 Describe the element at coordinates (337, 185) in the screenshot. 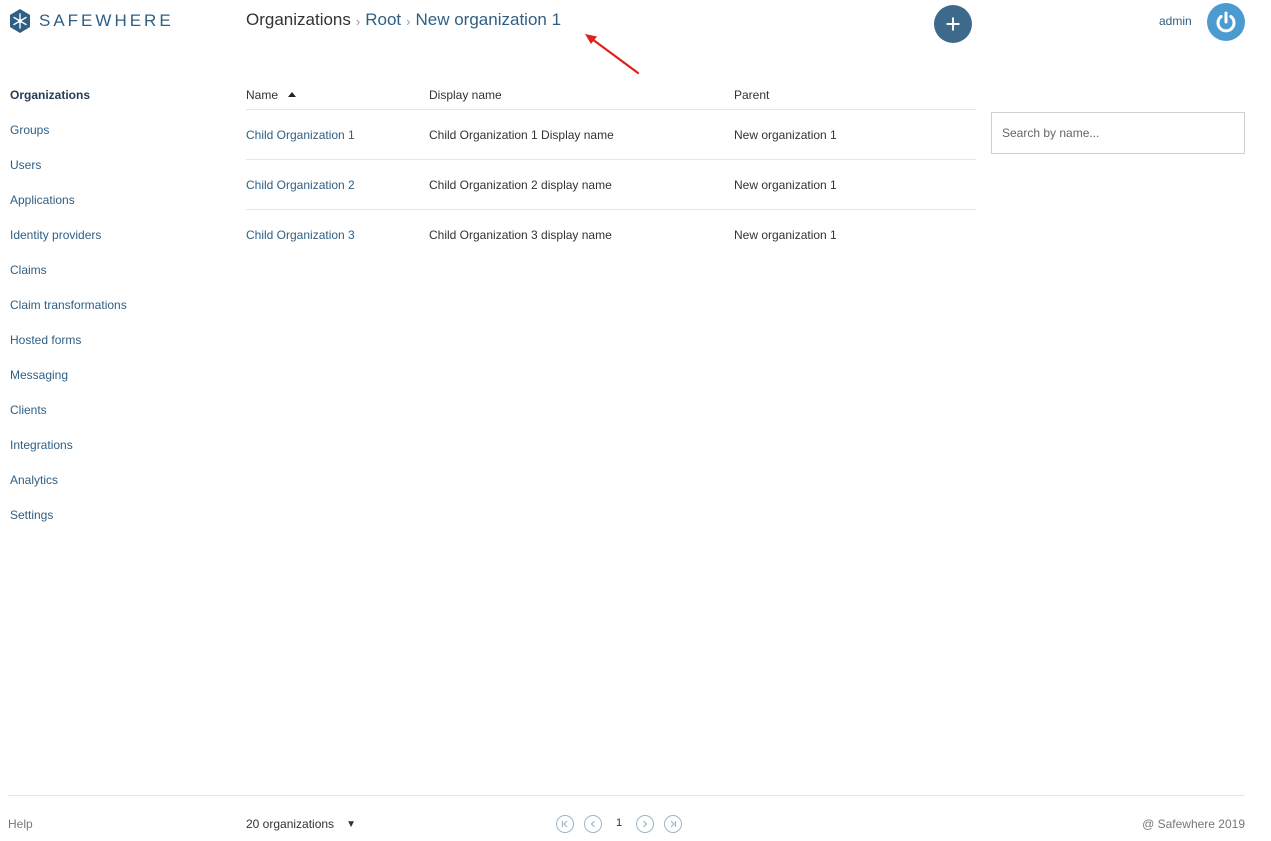

I see `organization-name-link: Child Organization 2` at that location.